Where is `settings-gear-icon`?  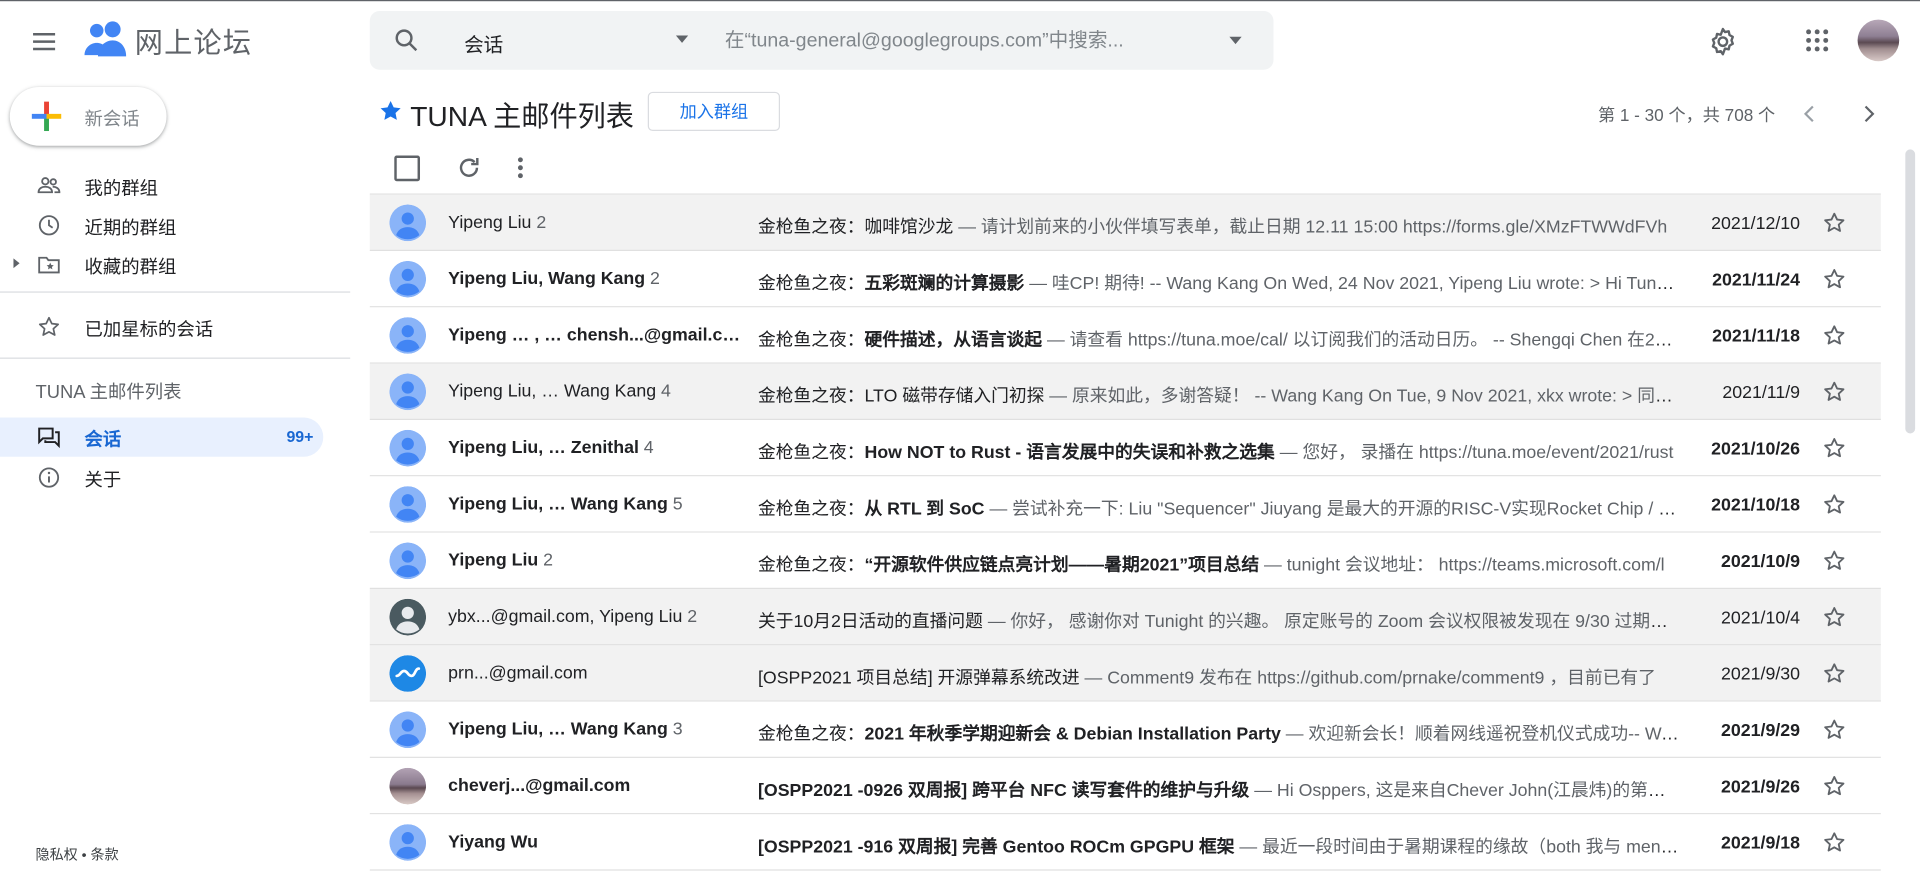
settings-gear-icon is located at coordinates (1723, 42).